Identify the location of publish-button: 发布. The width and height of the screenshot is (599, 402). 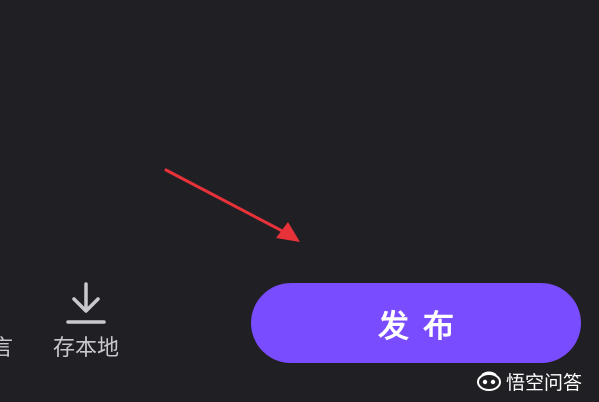
(416, 323).